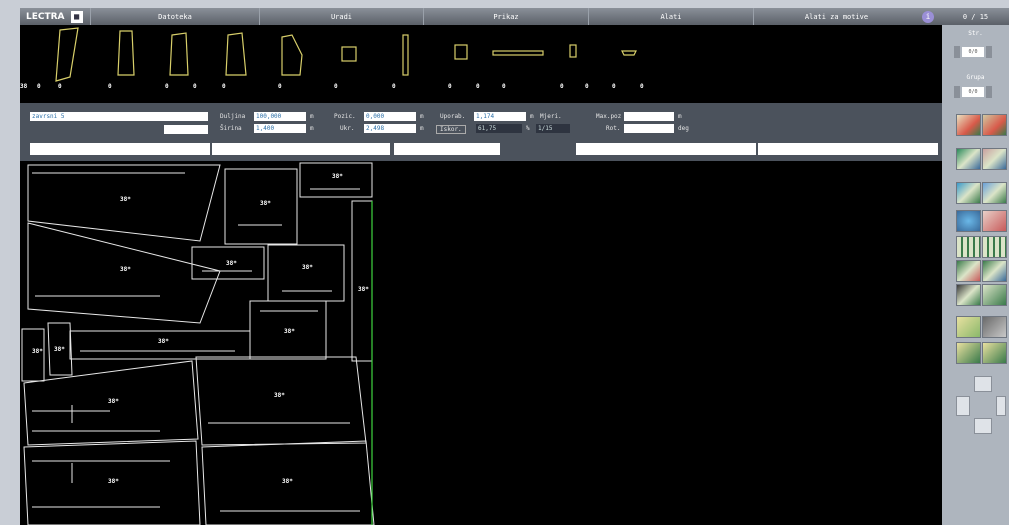 This screenshot has height=525, width=1009. I want to click on menu-datoteka: Datoteka, so click(174, 16).